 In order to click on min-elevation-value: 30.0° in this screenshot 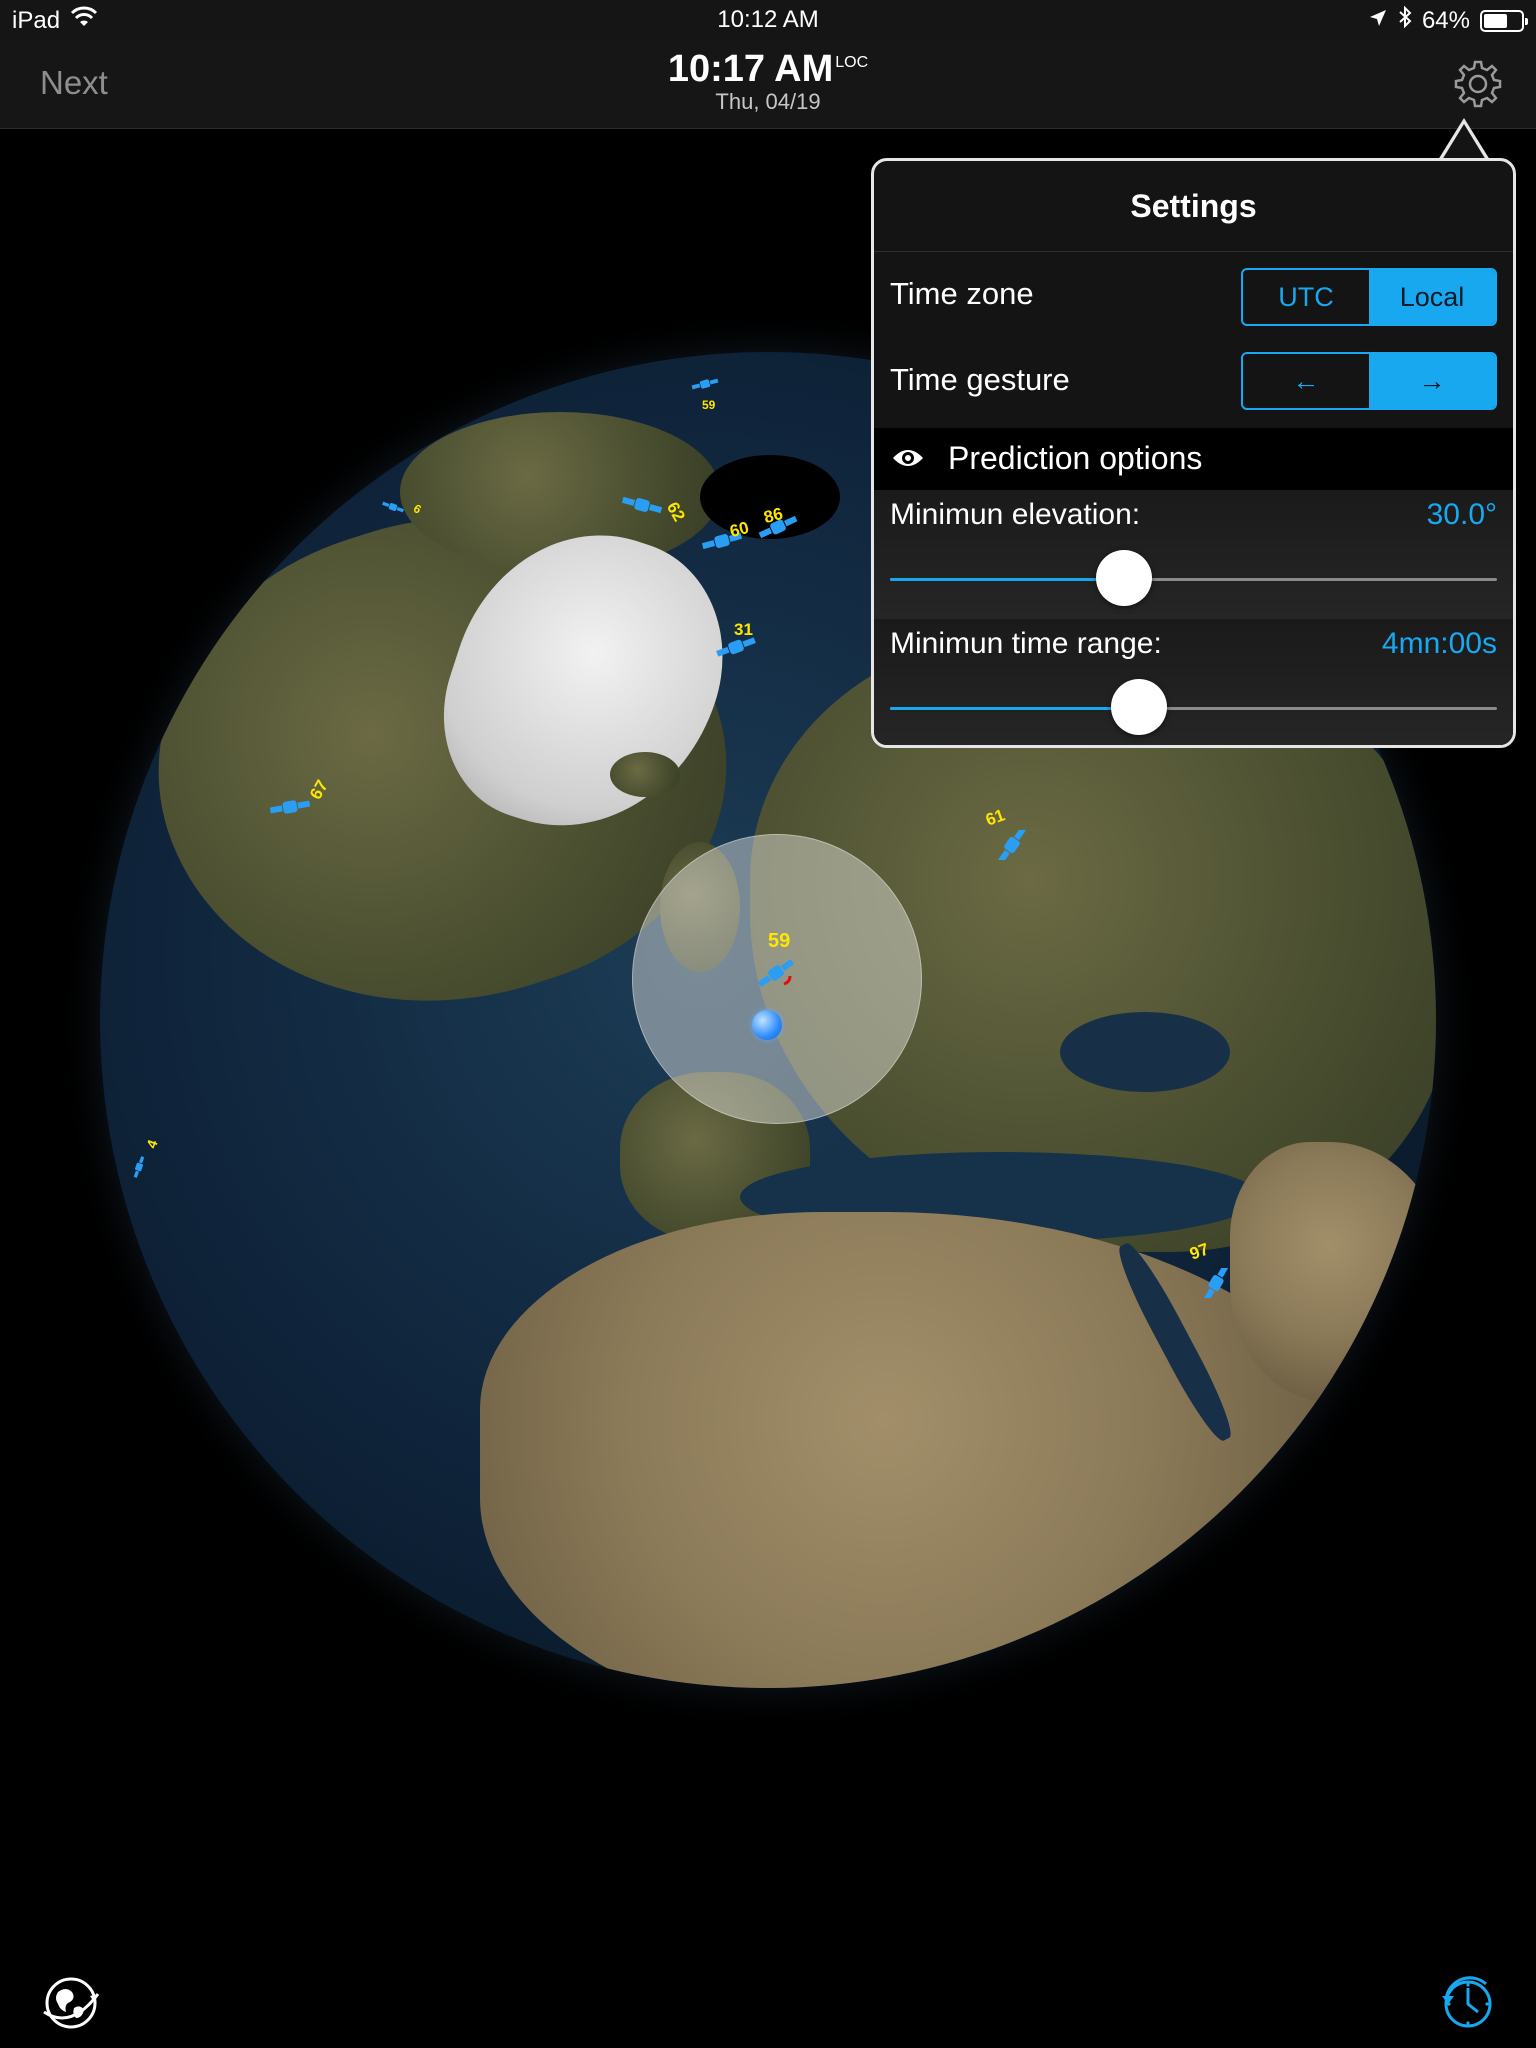, I will do `click(1461, 514)`.